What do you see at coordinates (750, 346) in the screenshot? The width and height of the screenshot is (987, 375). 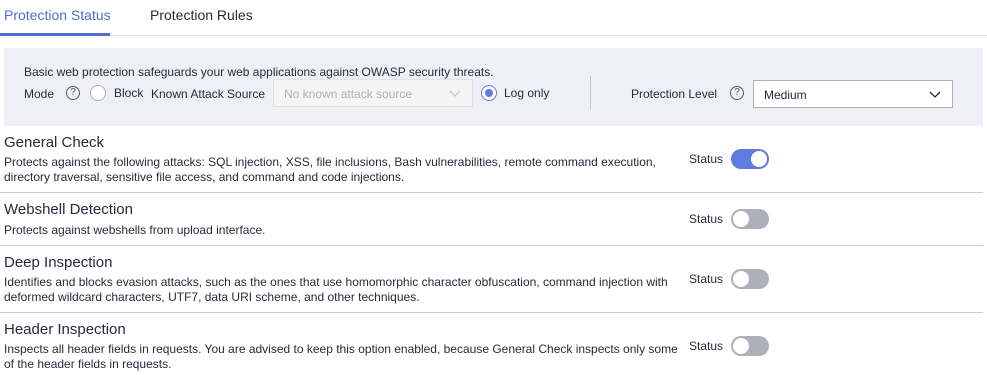 I see `header-inspection-toggle` at bounding box center [750, 346].